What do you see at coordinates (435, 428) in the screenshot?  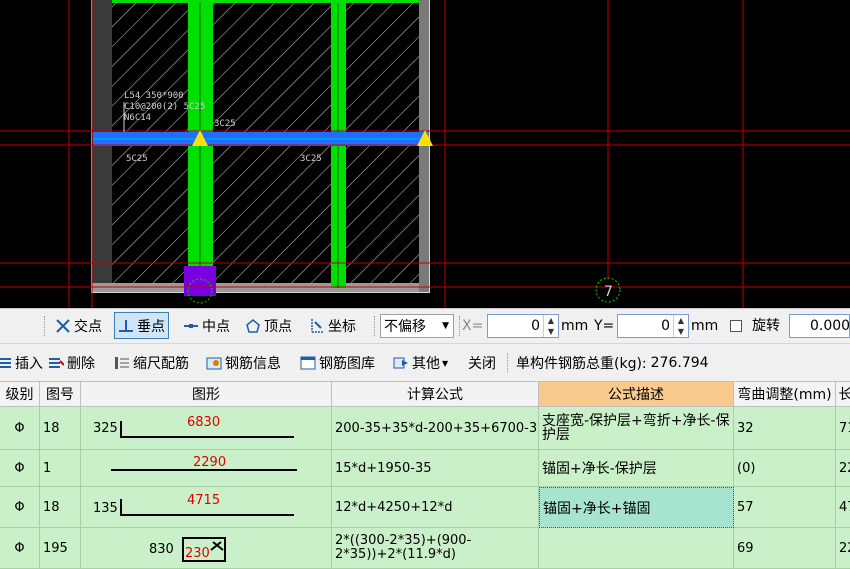 I see `cell-formula: 200-35+35*d-200+35+6700-35` at bounding box center [435, 428].